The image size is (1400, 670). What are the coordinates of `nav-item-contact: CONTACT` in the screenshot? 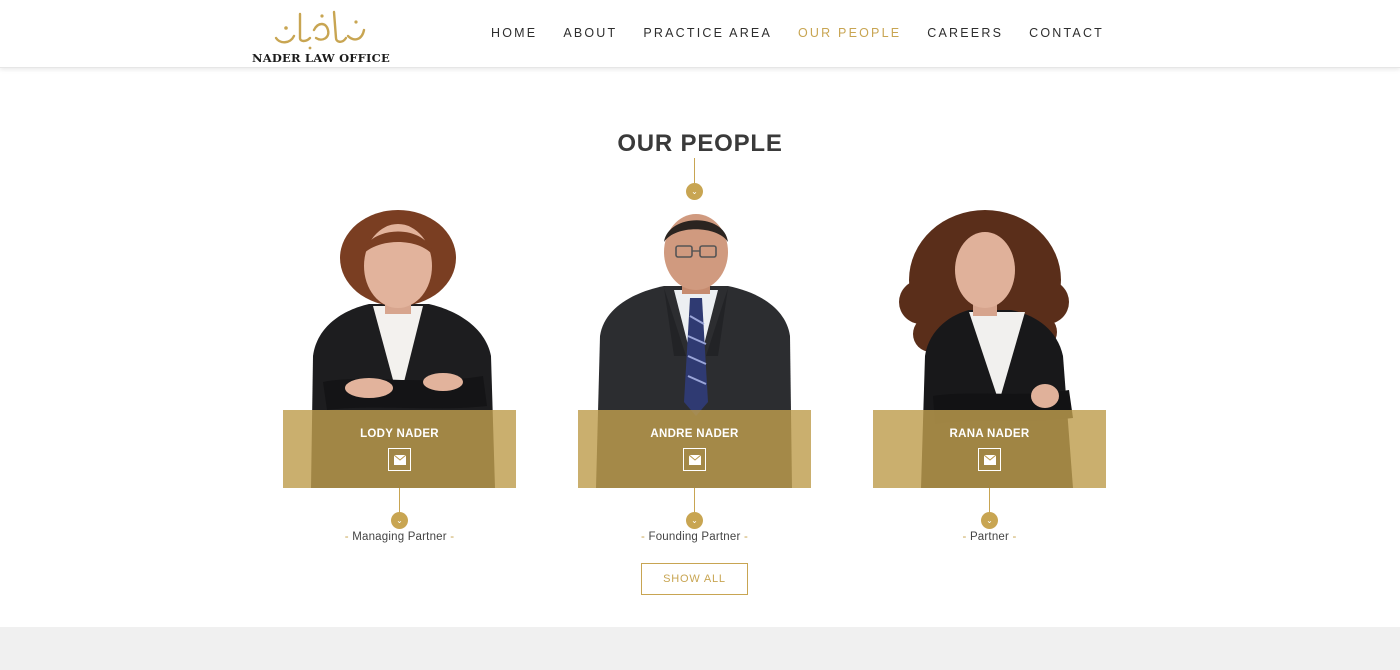 It's located at (1066, 33).